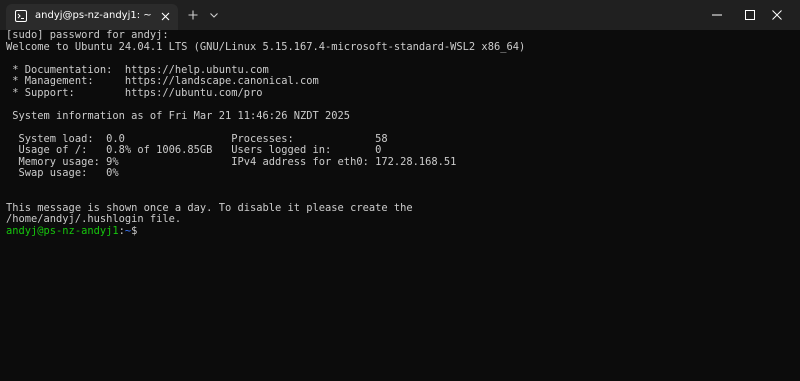 Image resolution: width=800 pixels, height=381 pixels. What do you see at coordinates (193, 15) in the screenshot?
I see `plus-icon` at bounding box center [193, 15].